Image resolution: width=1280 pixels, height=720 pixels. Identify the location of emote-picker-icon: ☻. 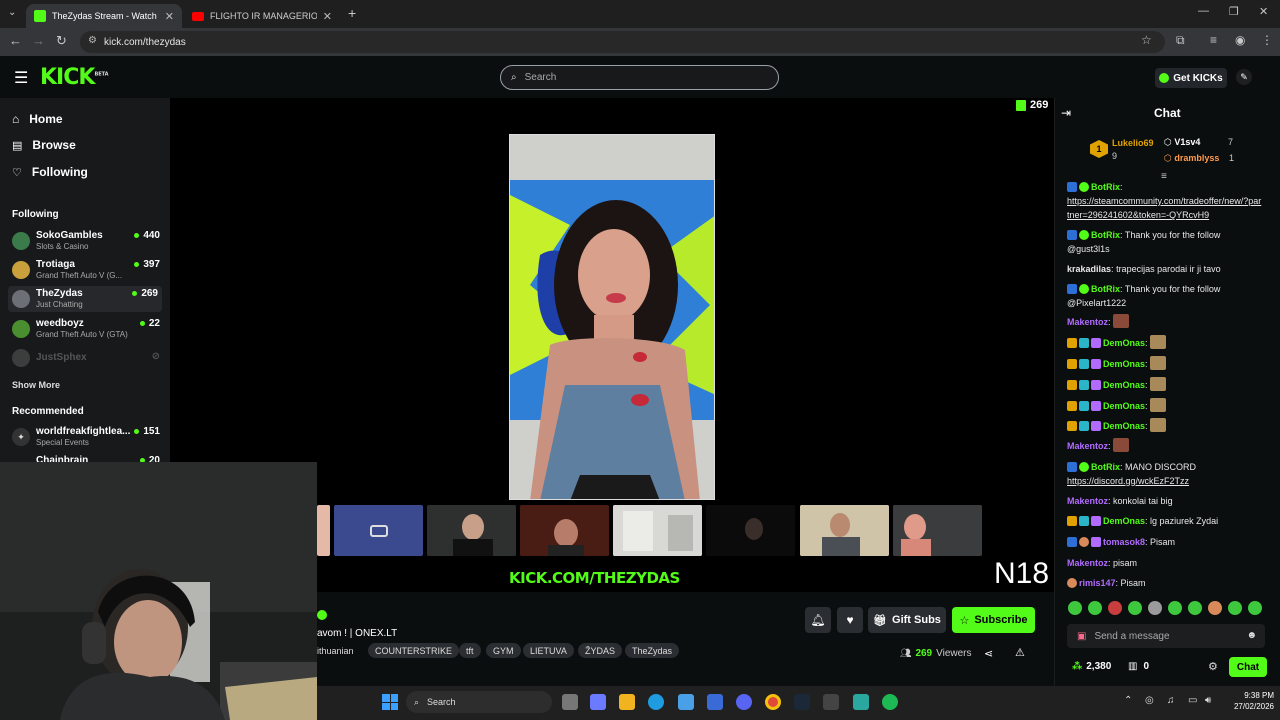
(1251, 635).